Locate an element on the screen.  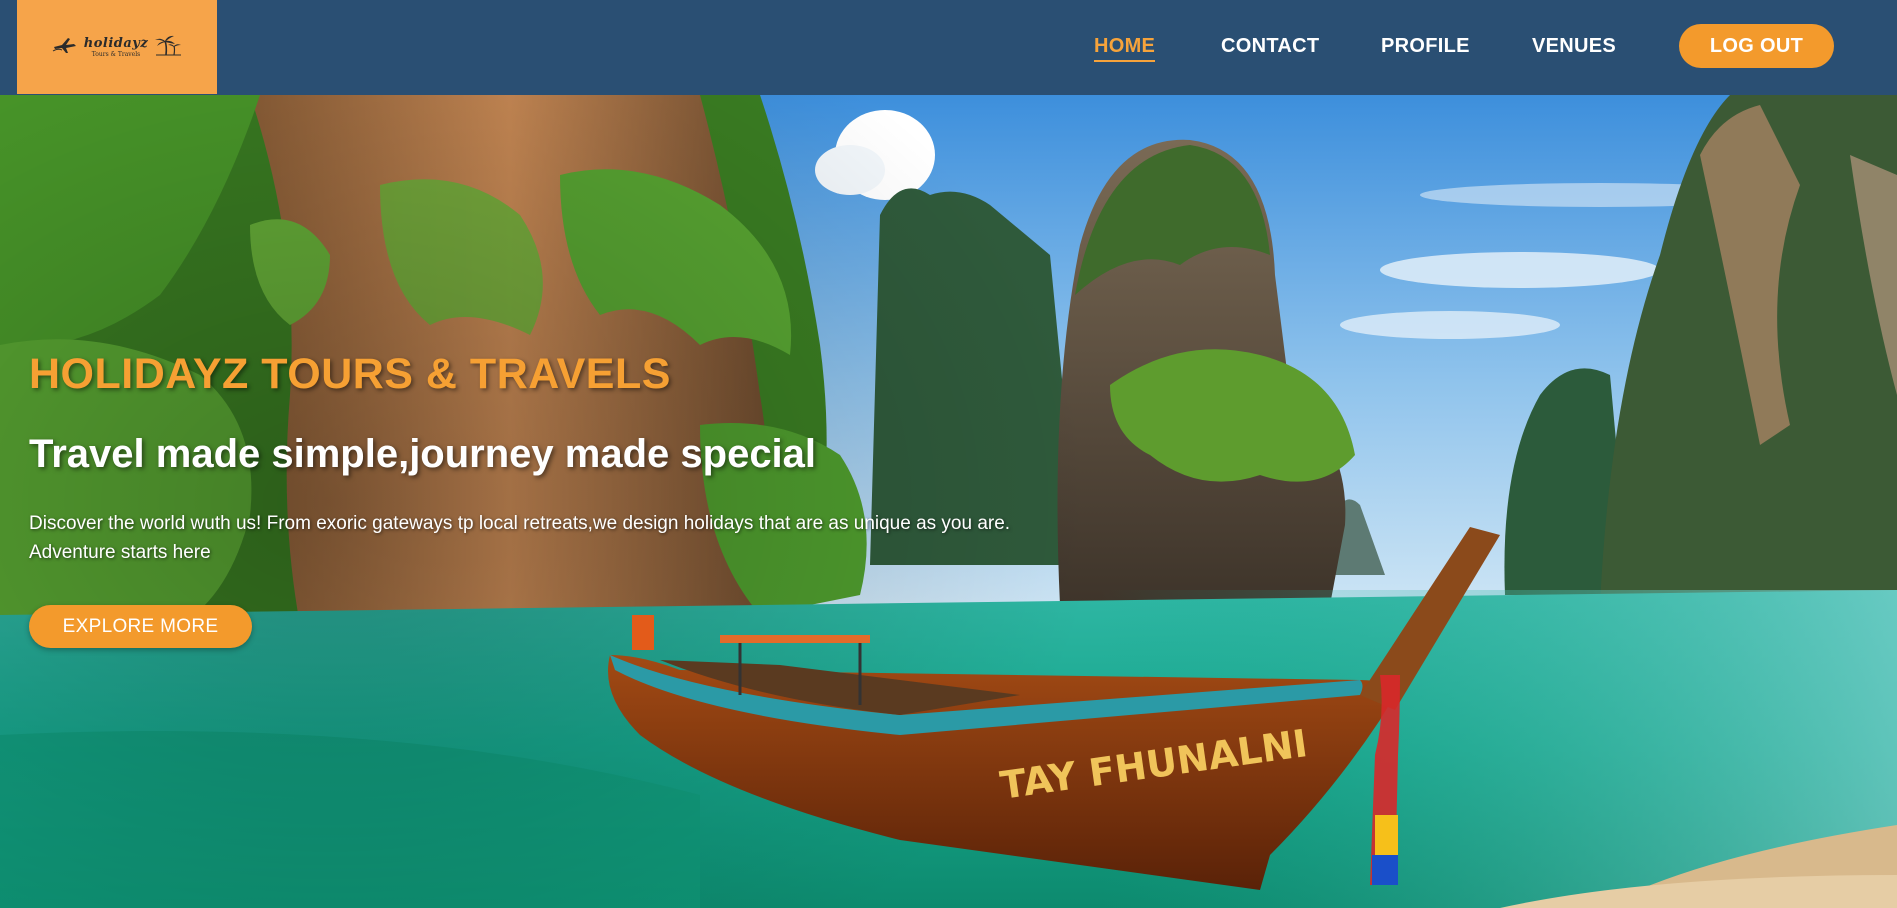
main-nav: HOME CONTACT PROFILE VENUES LOG OUT is located at coordinates (948, 47).